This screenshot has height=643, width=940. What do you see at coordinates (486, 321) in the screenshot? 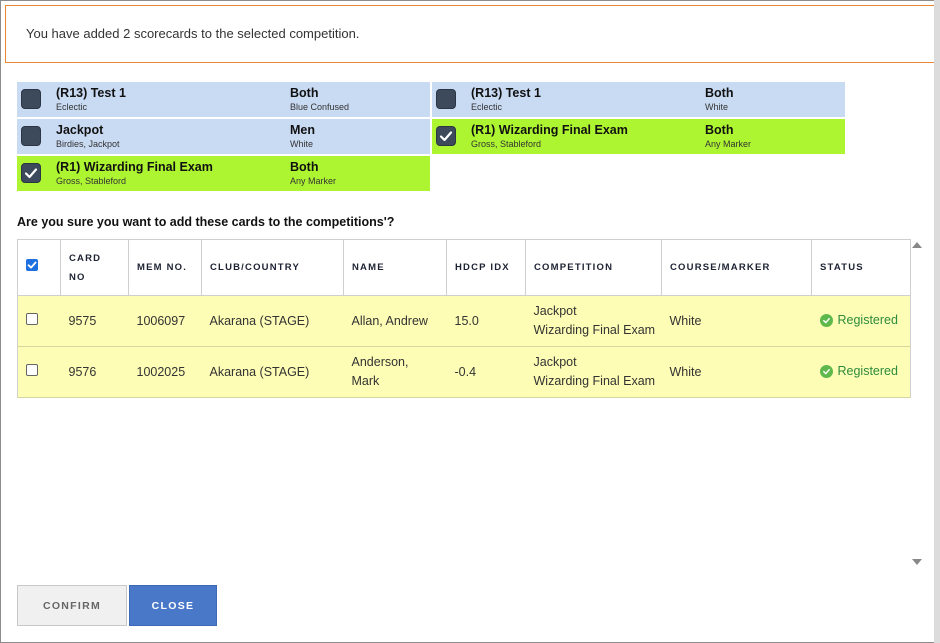
I see `hdcp-cell: 15.0` at bounding box center [486, 321].